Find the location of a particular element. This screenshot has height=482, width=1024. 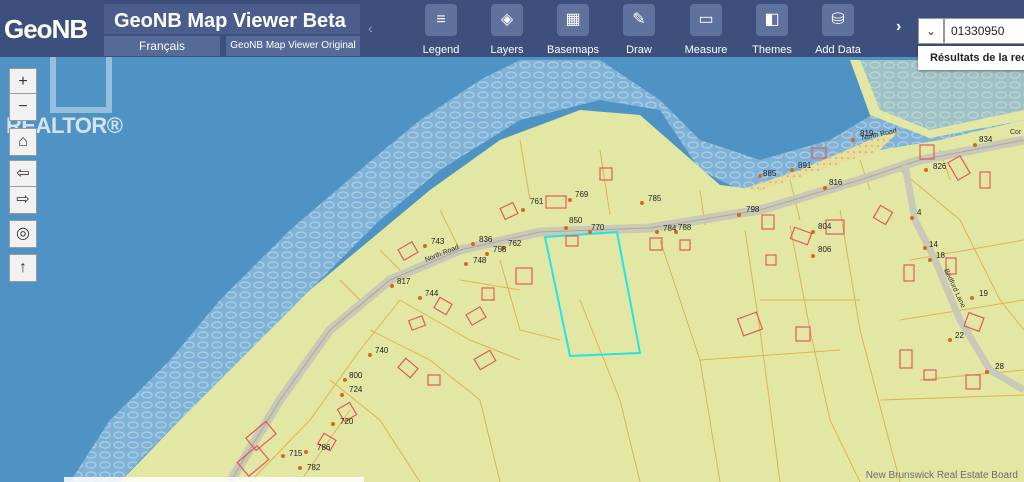

back-arrow-icon: ⇦ is located at coordinates (23, 174).